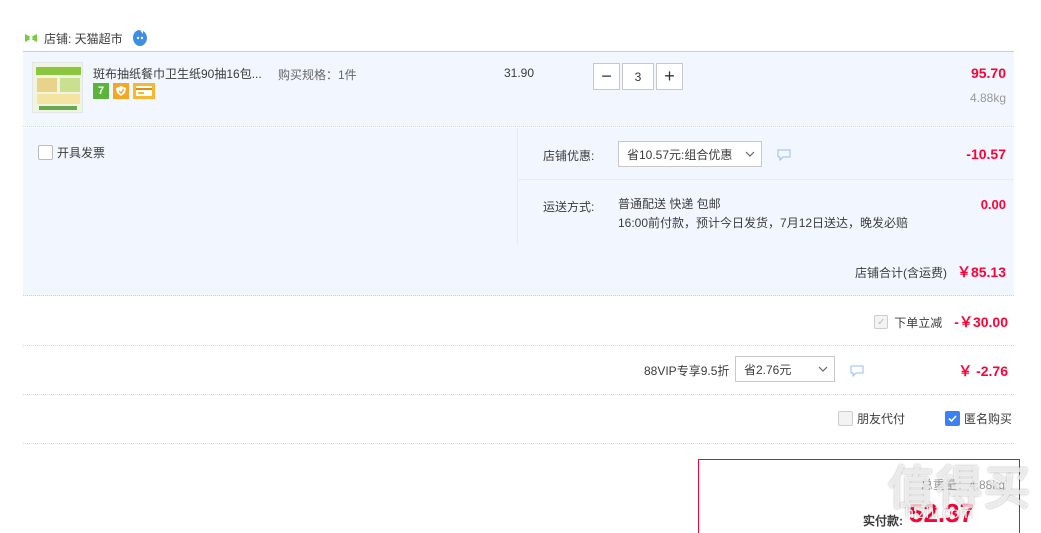  Describe the element at coordinates (669, 76) in the screenshot. I see `quantity-increase-button: +` at that location.